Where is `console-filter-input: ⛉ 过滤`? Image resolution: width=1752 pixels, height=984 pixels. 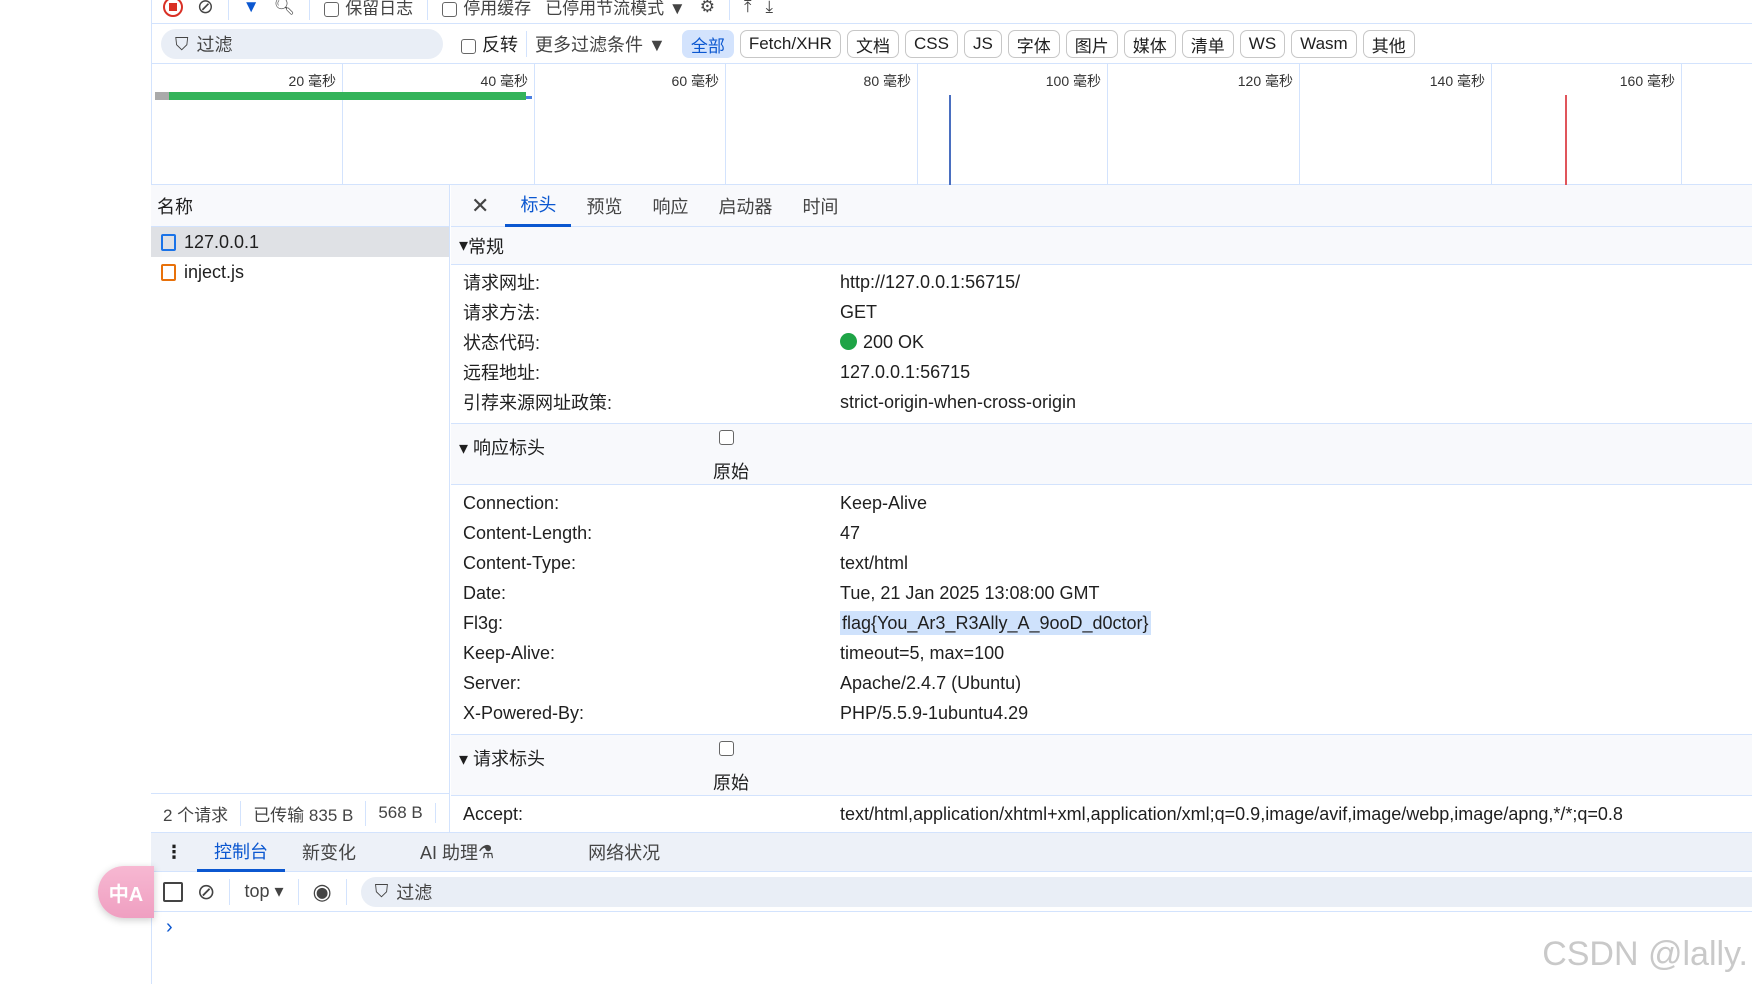 console-filter-input: ⛉ 过滤 is located at coordinates (1056, 891).